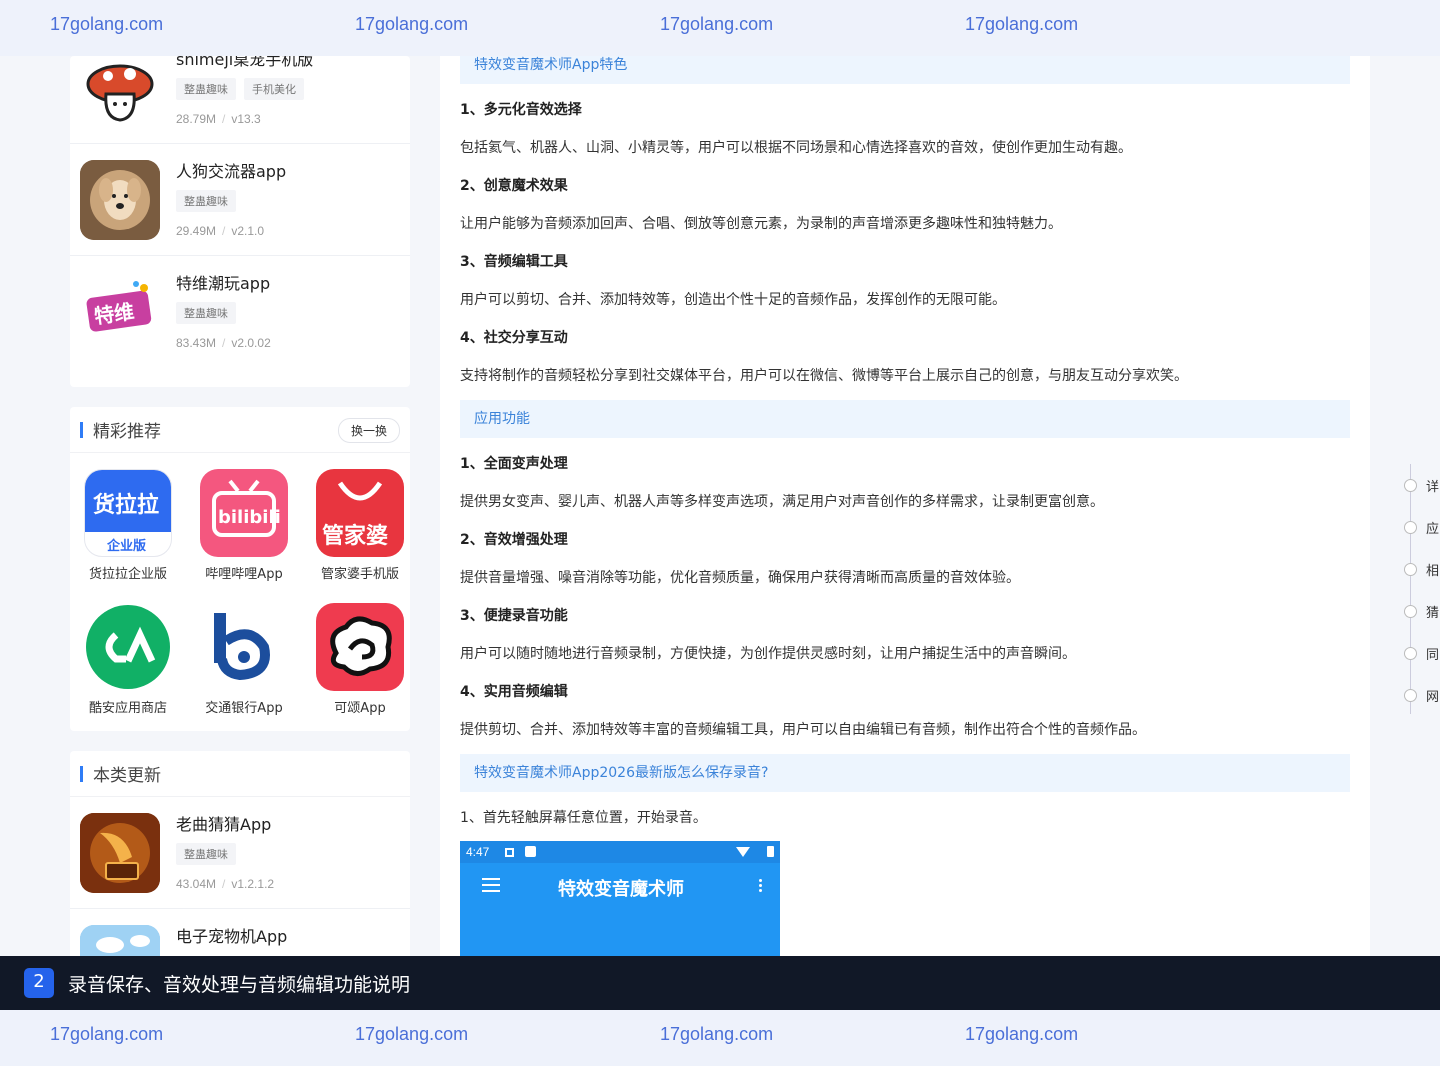 The image size is (1440, 1066). What do you see at coordinates (760, 880) in the screenshot?
I see `more-vert-icon` at bounding box center [760, 880].